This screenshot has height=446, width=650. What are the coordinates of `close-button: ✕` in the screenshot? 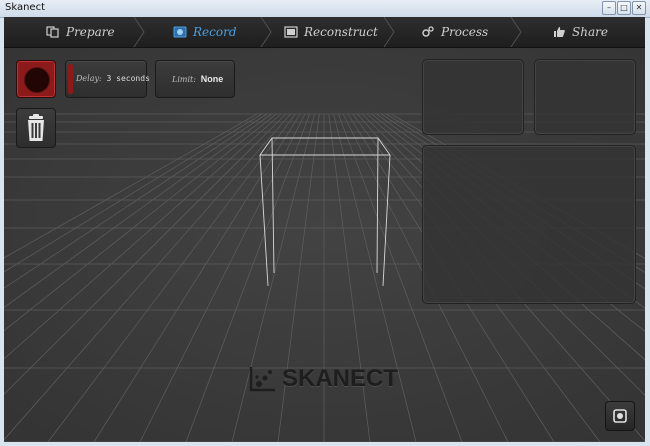 It's located at (639, 8).